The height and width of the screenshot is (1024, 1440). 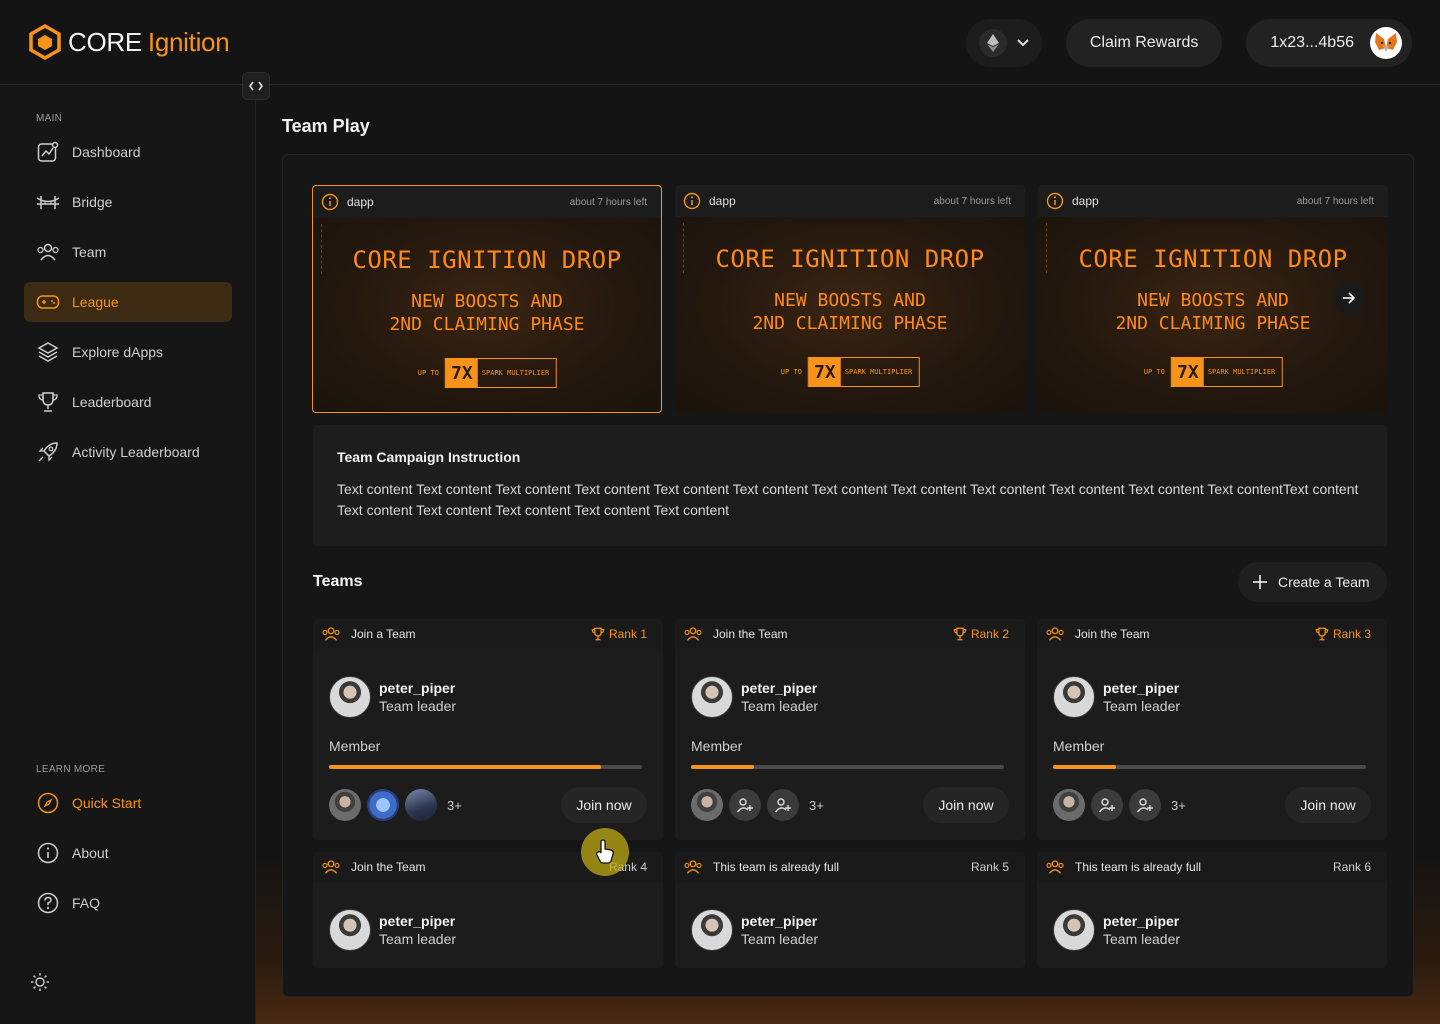 I want to click on team-status: Join the Team, so click(x=388, y=867).